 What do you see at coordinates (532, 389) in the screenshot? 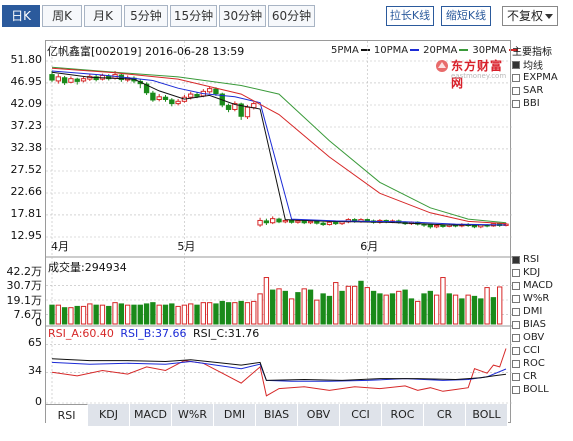
I see `sub-indicator-item: BOLL` at bounding box center [532, 389].